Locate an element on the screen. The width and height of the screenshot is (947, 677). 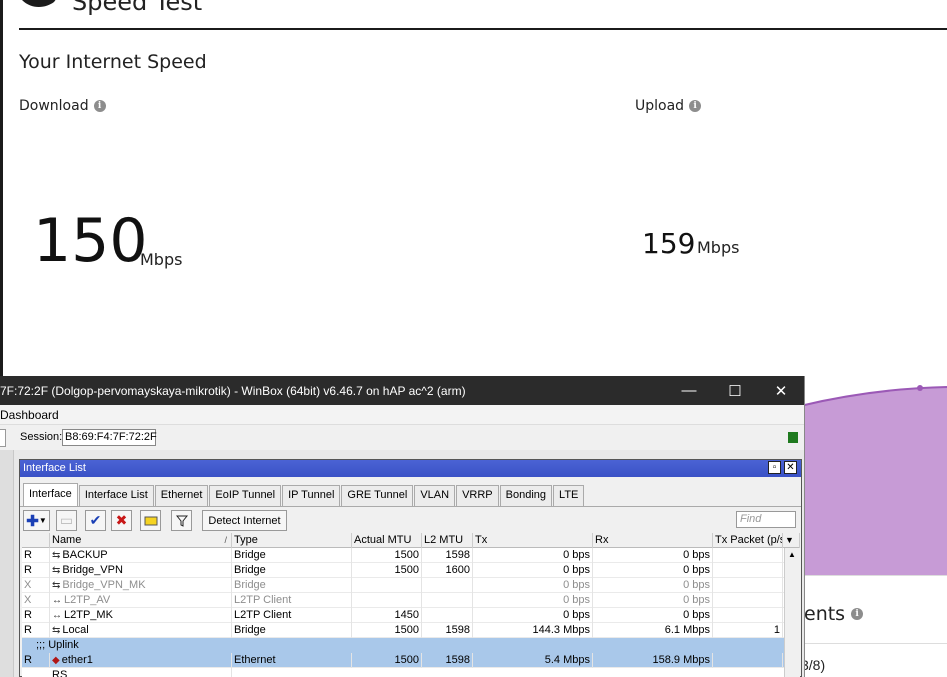
detect-internet-button: Detect Internet is located at coordinates (244, 520).